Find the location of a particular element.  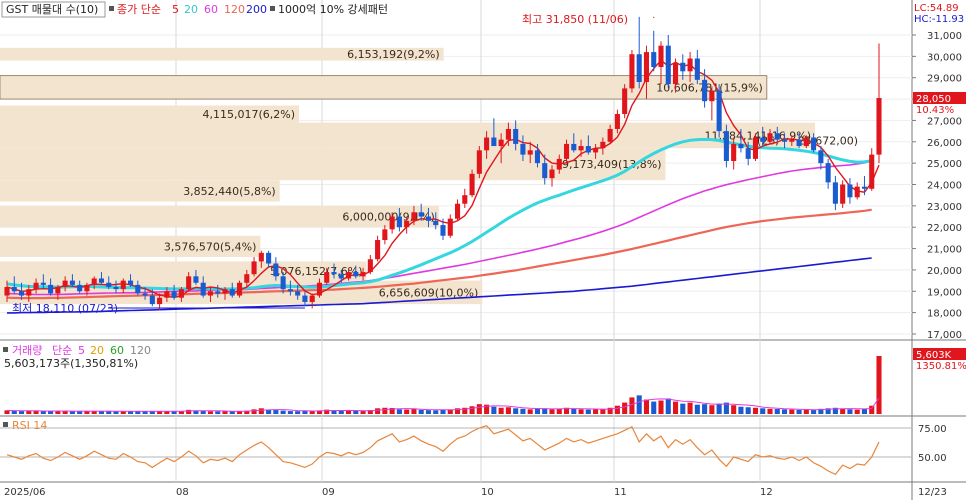

rsi-title: RSI 14 is located at coordinates (29, 425).